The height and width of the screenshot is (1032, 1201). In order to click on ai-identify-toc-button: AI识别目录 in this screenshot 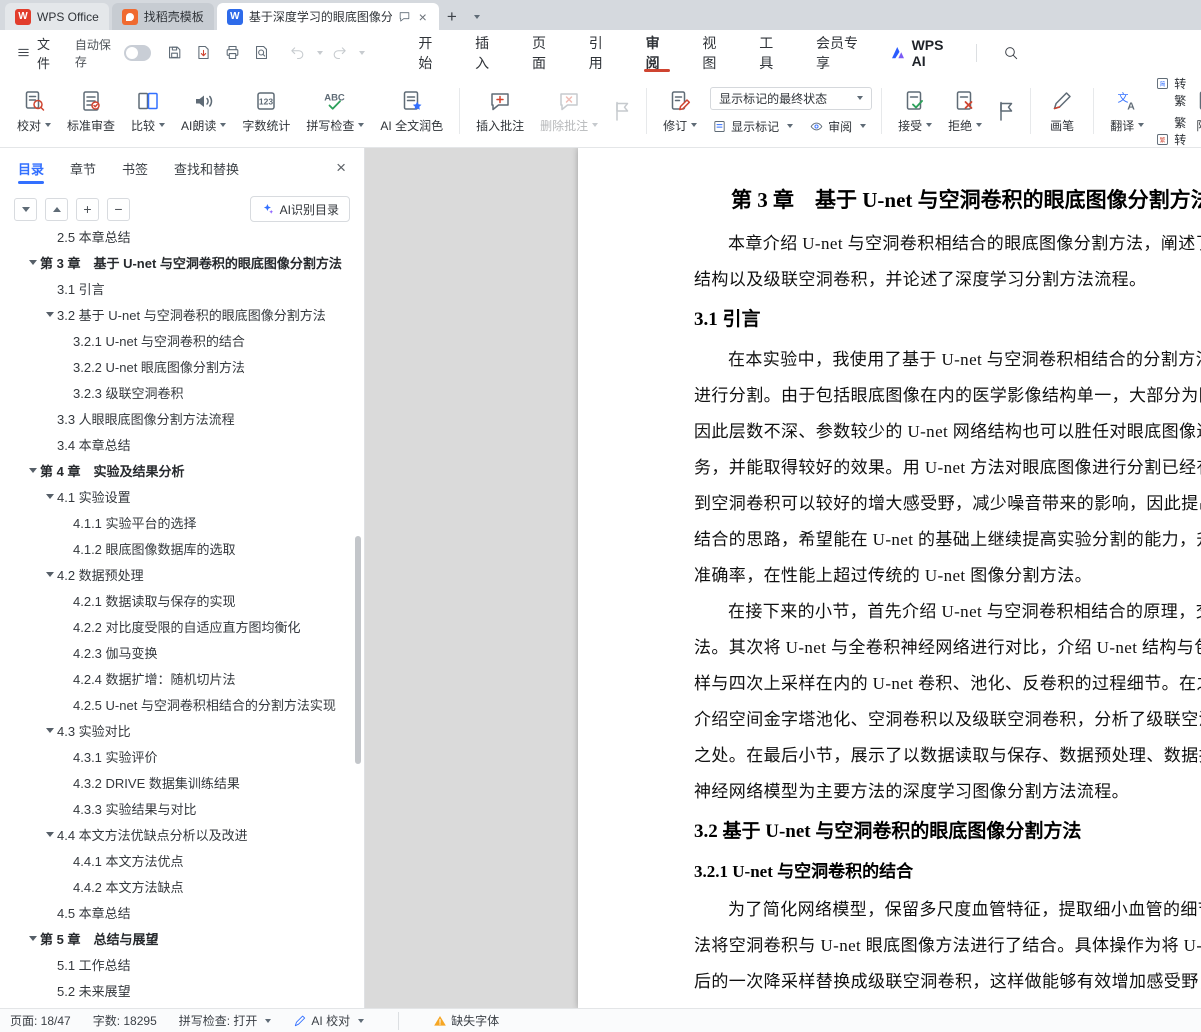, I will do `click(299, 209)`.